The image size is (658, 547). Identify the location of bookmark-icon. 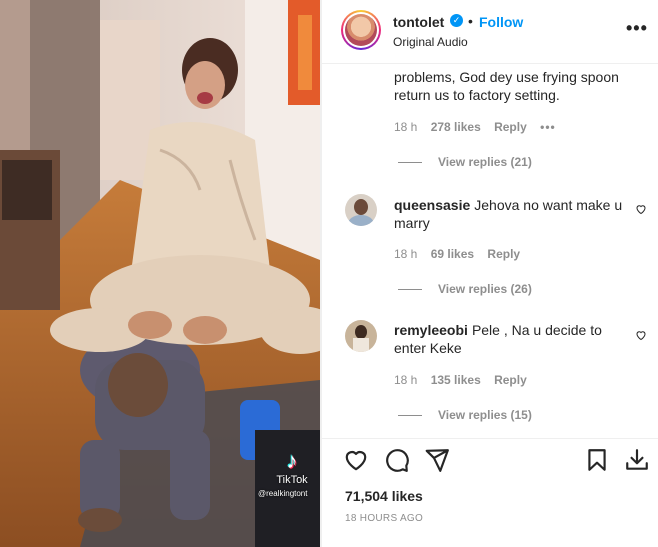
(597, 460).